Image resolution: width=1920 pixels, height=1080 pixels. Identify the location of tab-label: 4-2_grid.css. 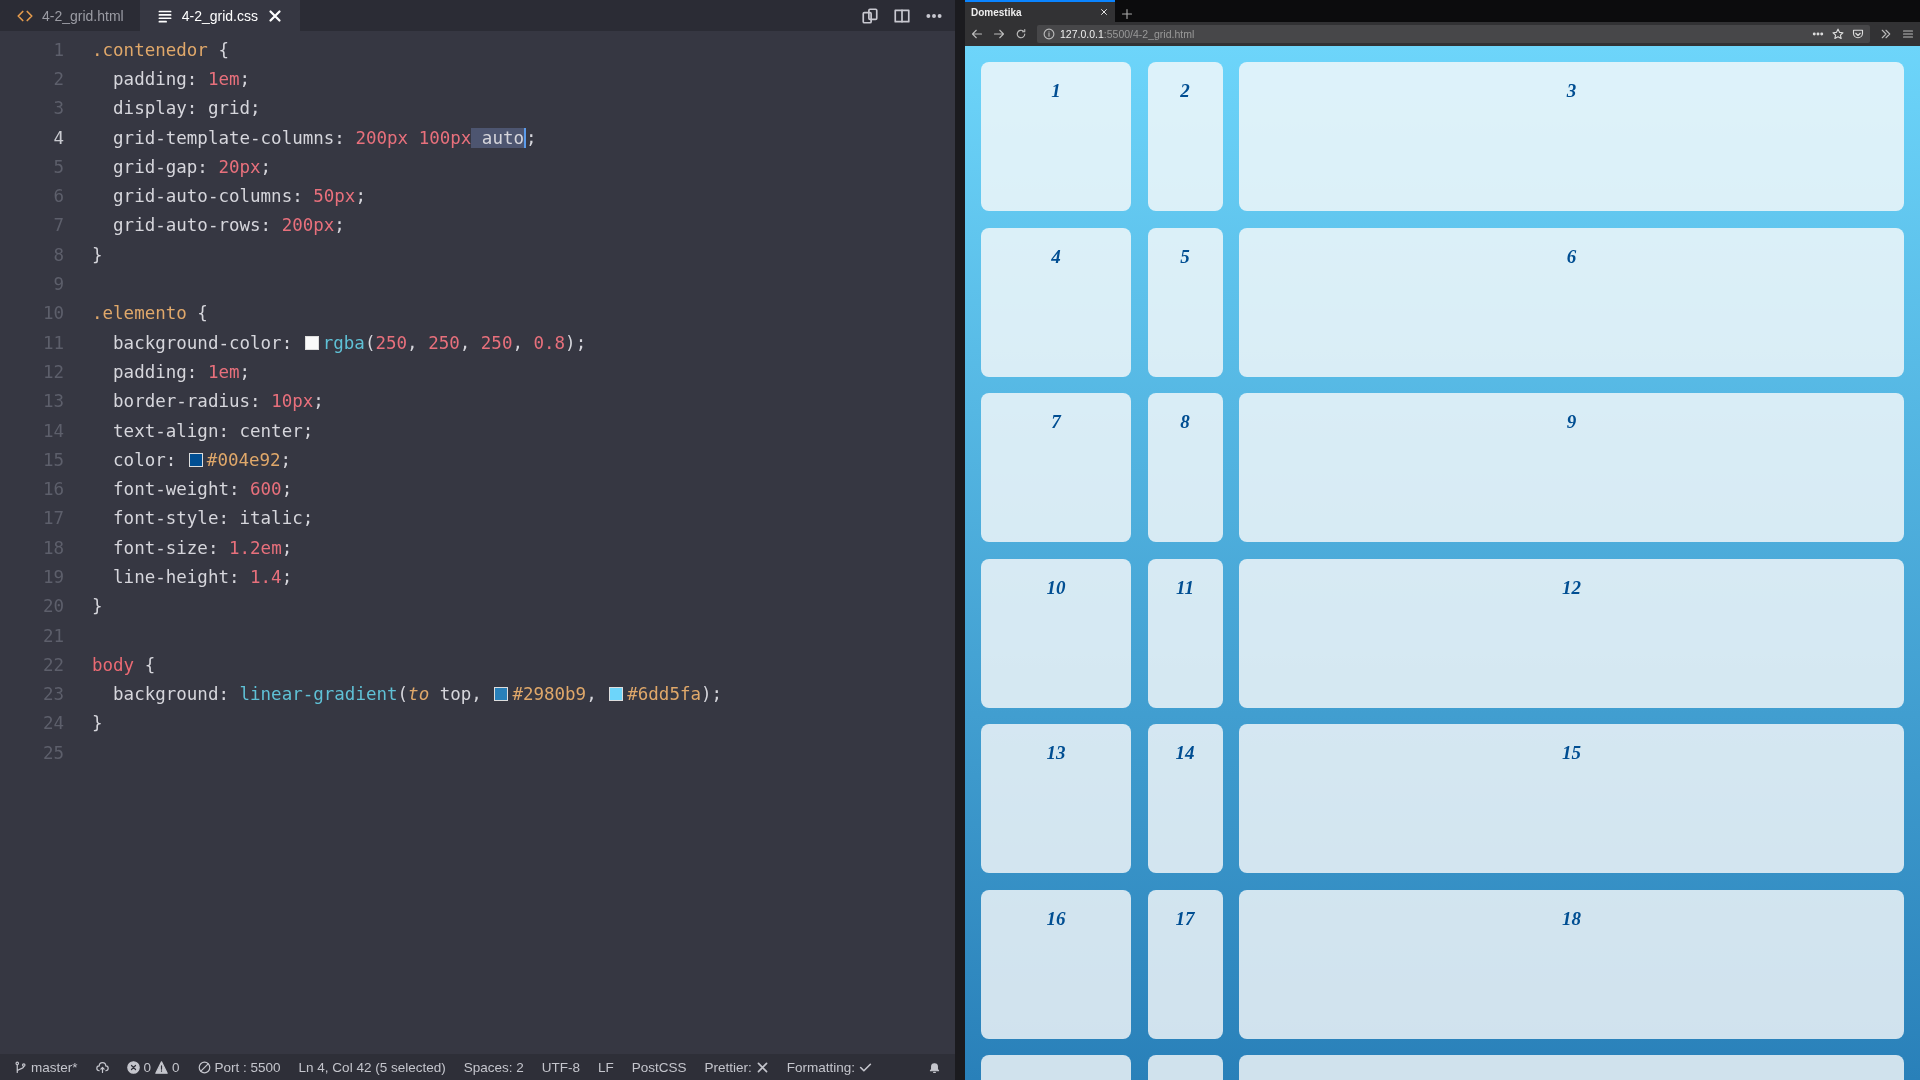
(219, 15).